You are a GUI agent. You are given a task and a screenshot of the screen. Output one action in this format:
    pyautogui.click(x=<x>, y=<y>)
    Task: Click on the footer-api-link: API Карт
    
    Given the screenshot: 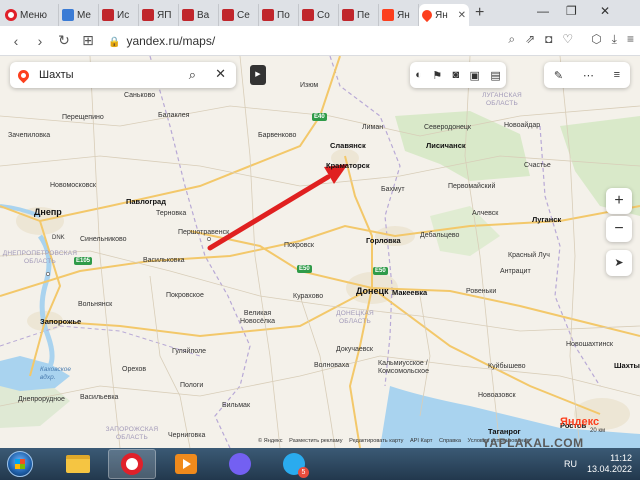 What is the action you would take?
    pyautogui.click(x=421, y=441)
    